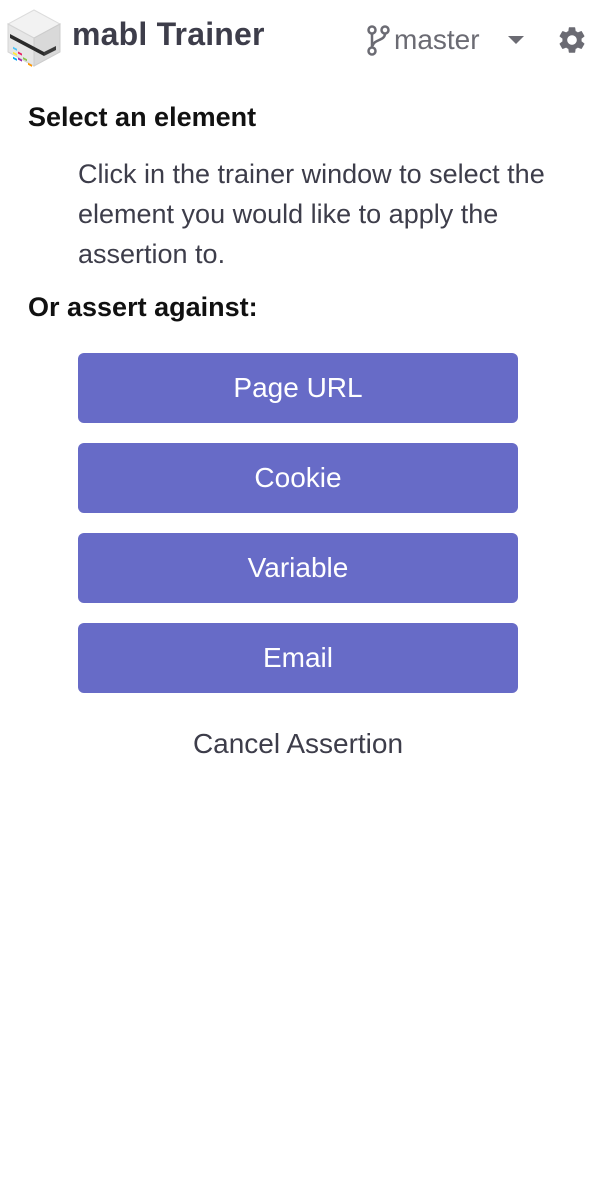 The image size is (596, 1179). What do you see at coordinates (142, 117) in the screenshot?
I see `select-element-heading: Select an element` at bounding box center [142, 117].